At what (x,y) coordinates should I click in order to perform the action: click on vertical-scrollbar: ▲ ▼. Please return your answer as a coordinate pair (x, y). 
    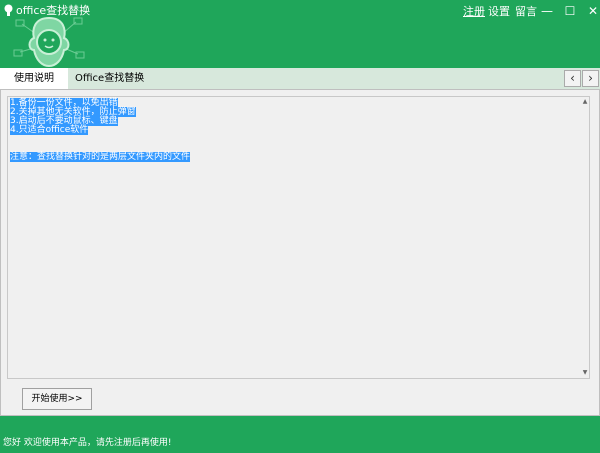
    Looking at the image, I should click on (585, 237).